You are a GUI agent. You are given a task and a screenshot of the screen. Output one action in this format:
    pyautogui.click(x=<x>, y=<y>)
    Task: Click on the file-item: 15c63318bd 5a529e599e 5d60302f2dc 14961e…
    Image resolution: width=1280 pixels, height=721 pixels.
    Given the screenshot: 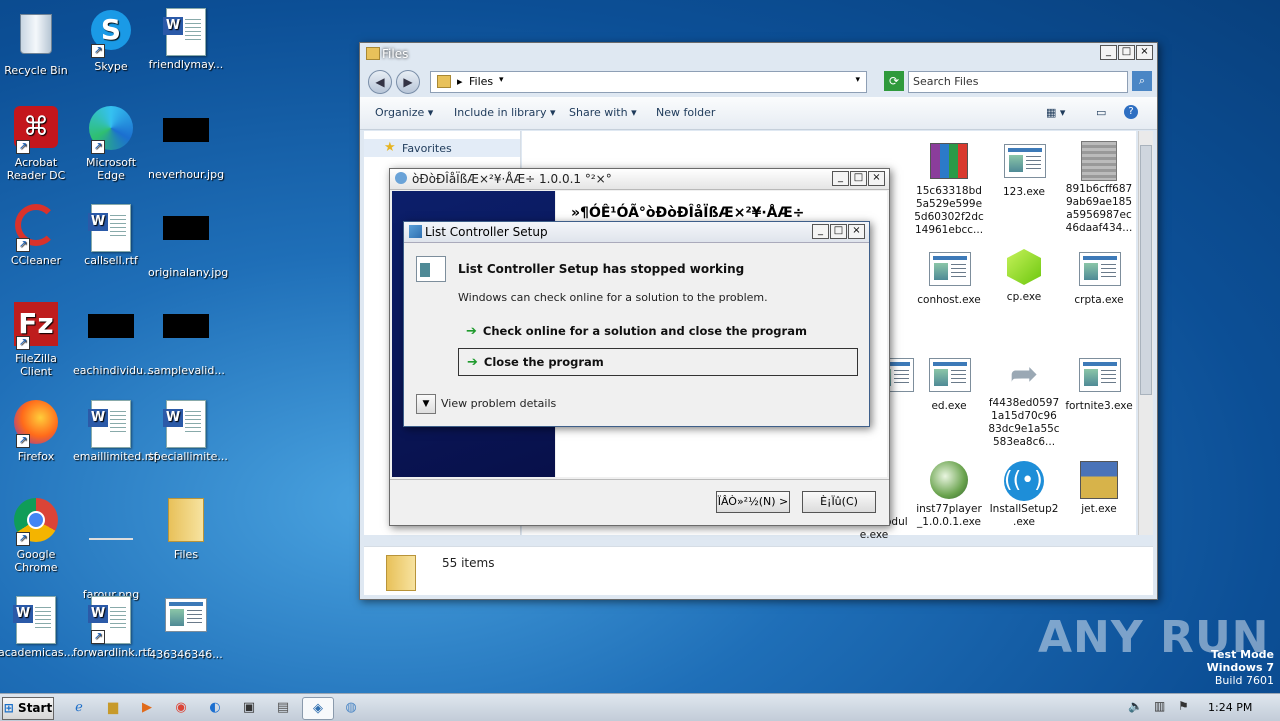 What is the action you would take?
    pyautogui.click(x=949, y=189)
    